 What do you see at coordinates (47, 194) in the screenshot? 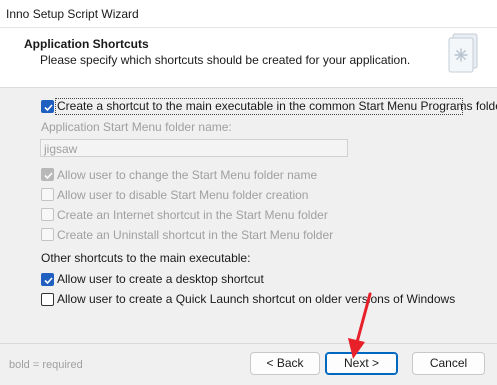
I see `allow-disable-folder-checkbox` at bounding box center [47, 194].